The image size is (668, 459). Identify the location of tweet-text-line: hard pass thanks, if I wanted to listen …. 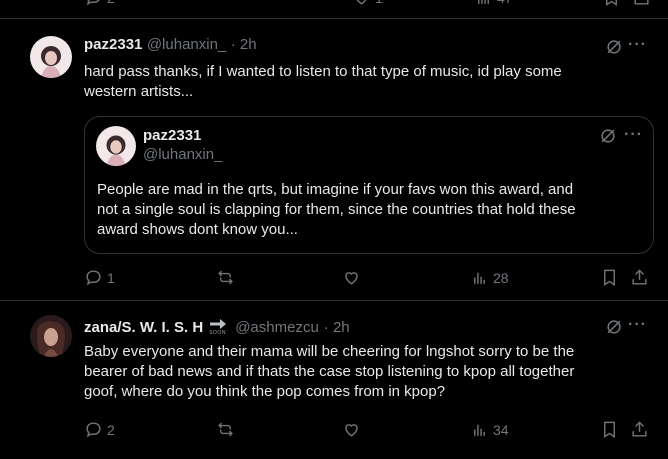
(323, 71).